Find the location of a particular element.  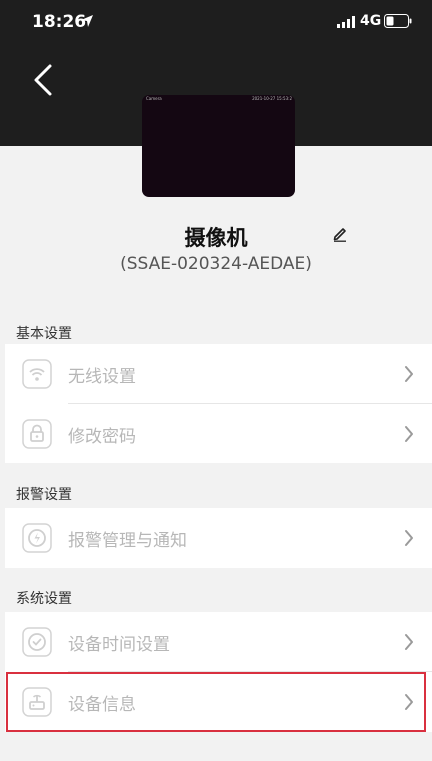

camera-preview: Camera 2021-10-27 15:53:2 is located at coordinates (218, 146).